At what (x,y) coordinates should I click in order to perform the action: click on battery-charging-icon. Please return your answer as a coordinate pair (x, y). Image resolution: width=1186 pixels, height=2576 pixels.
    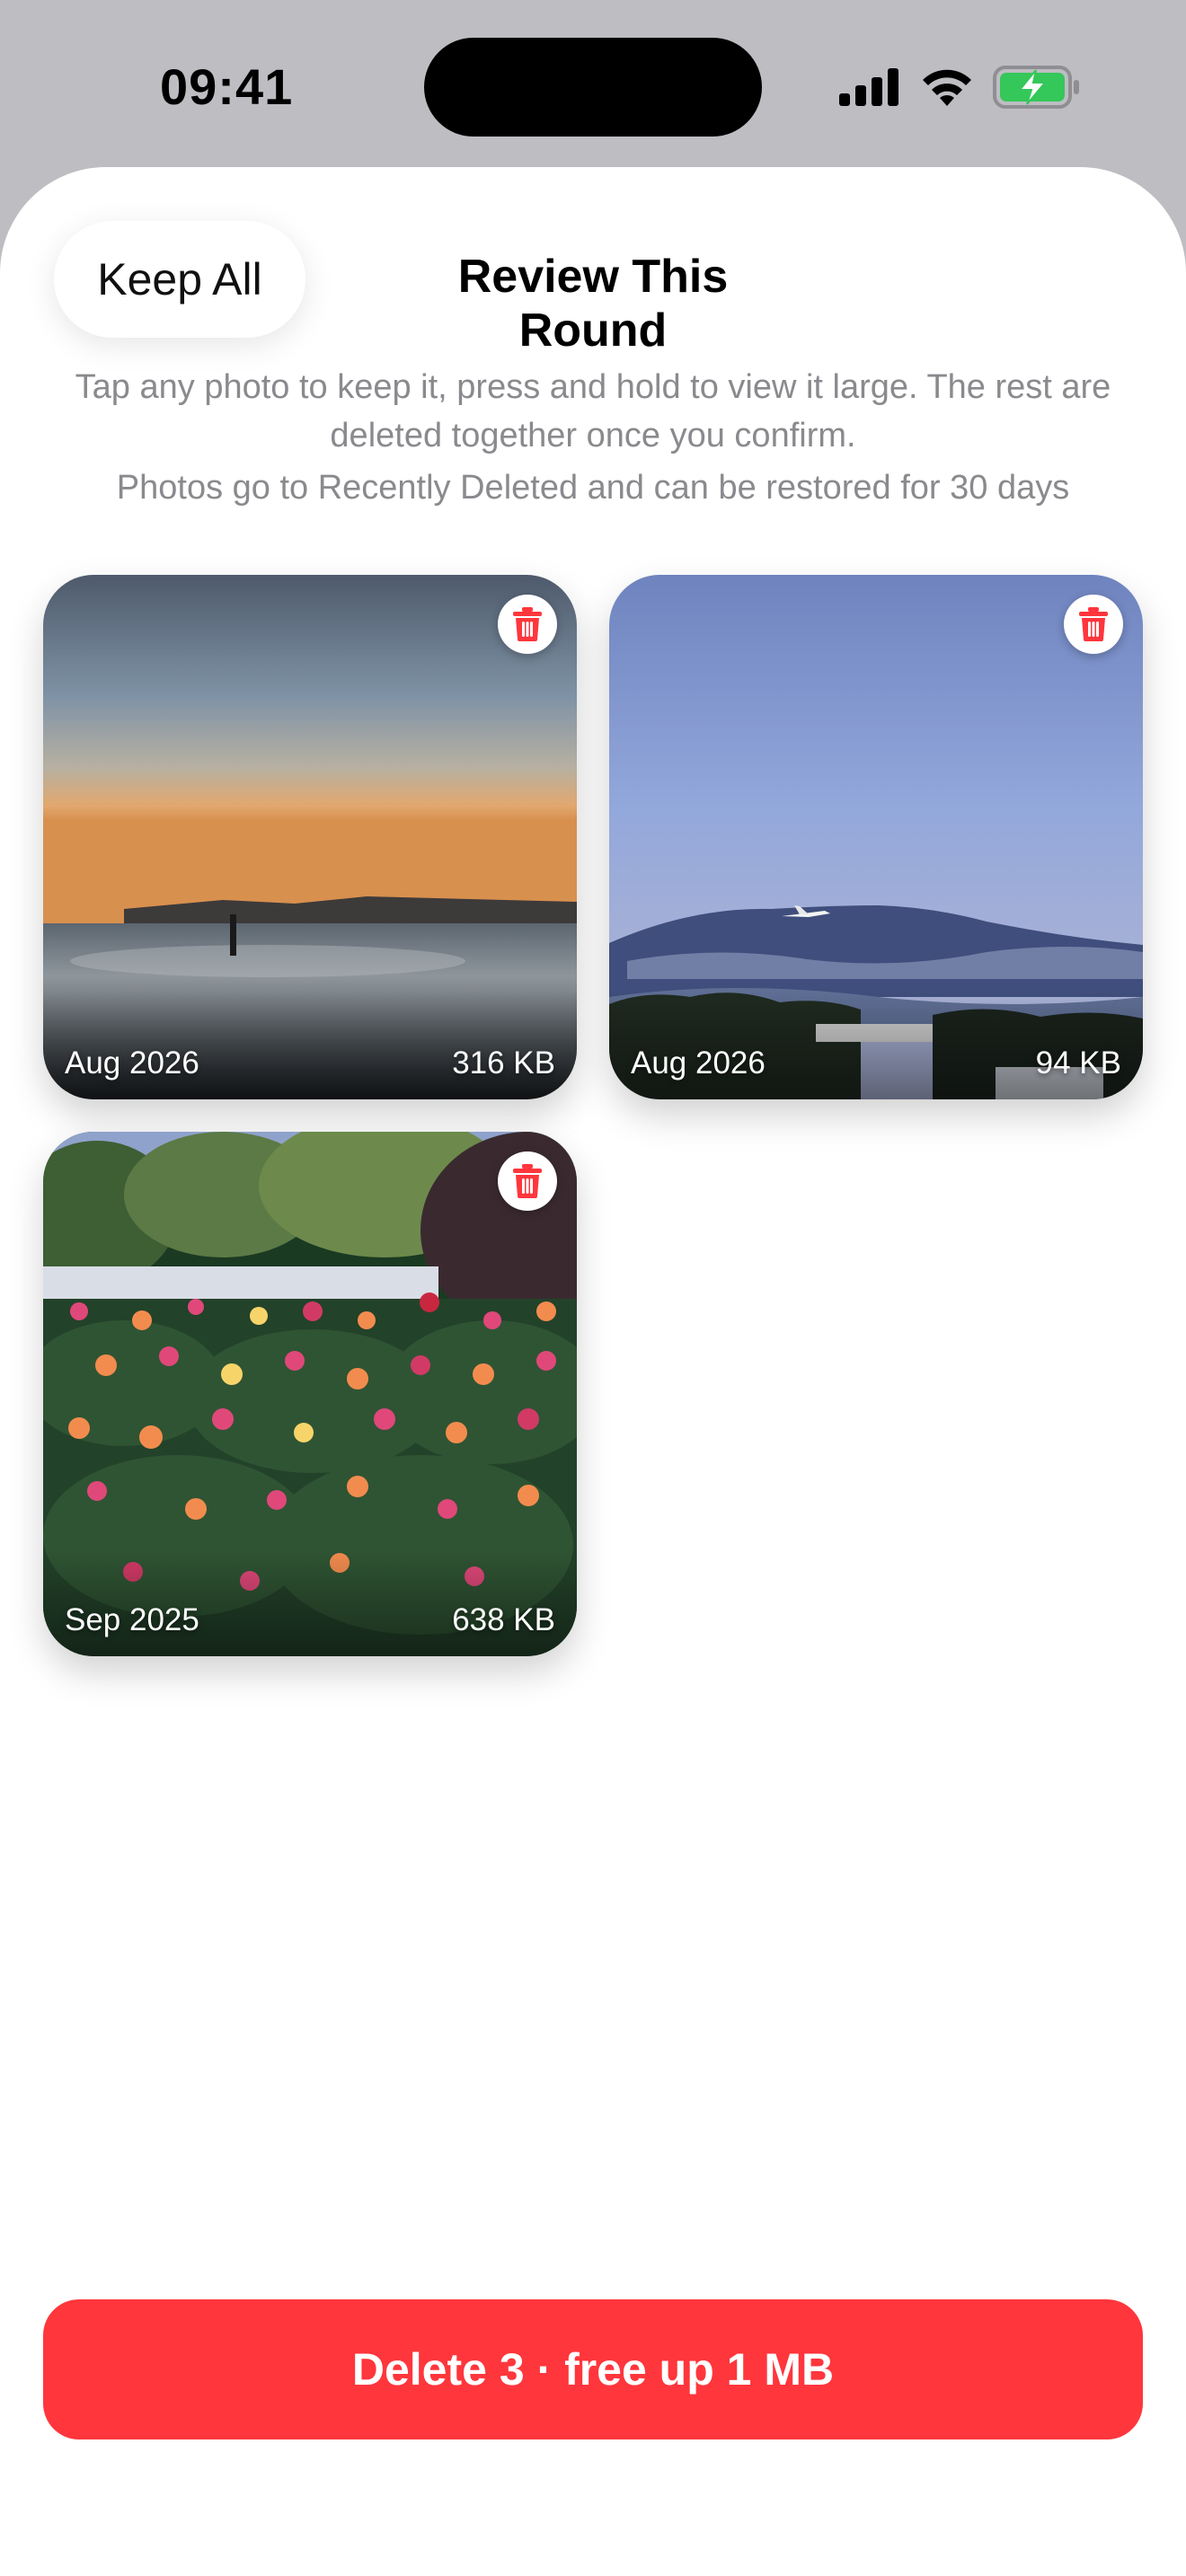
    Looking at the image, I should click on (1036, 87).